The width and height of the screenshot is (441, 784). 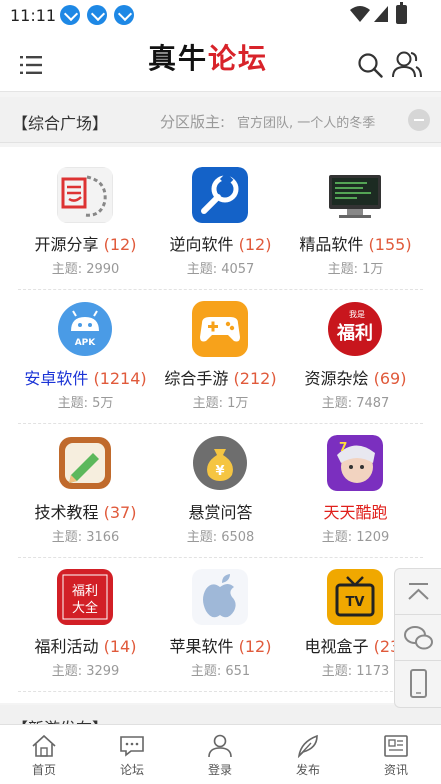 I want to click on back-to-top-button, so click(x=418, y=592).